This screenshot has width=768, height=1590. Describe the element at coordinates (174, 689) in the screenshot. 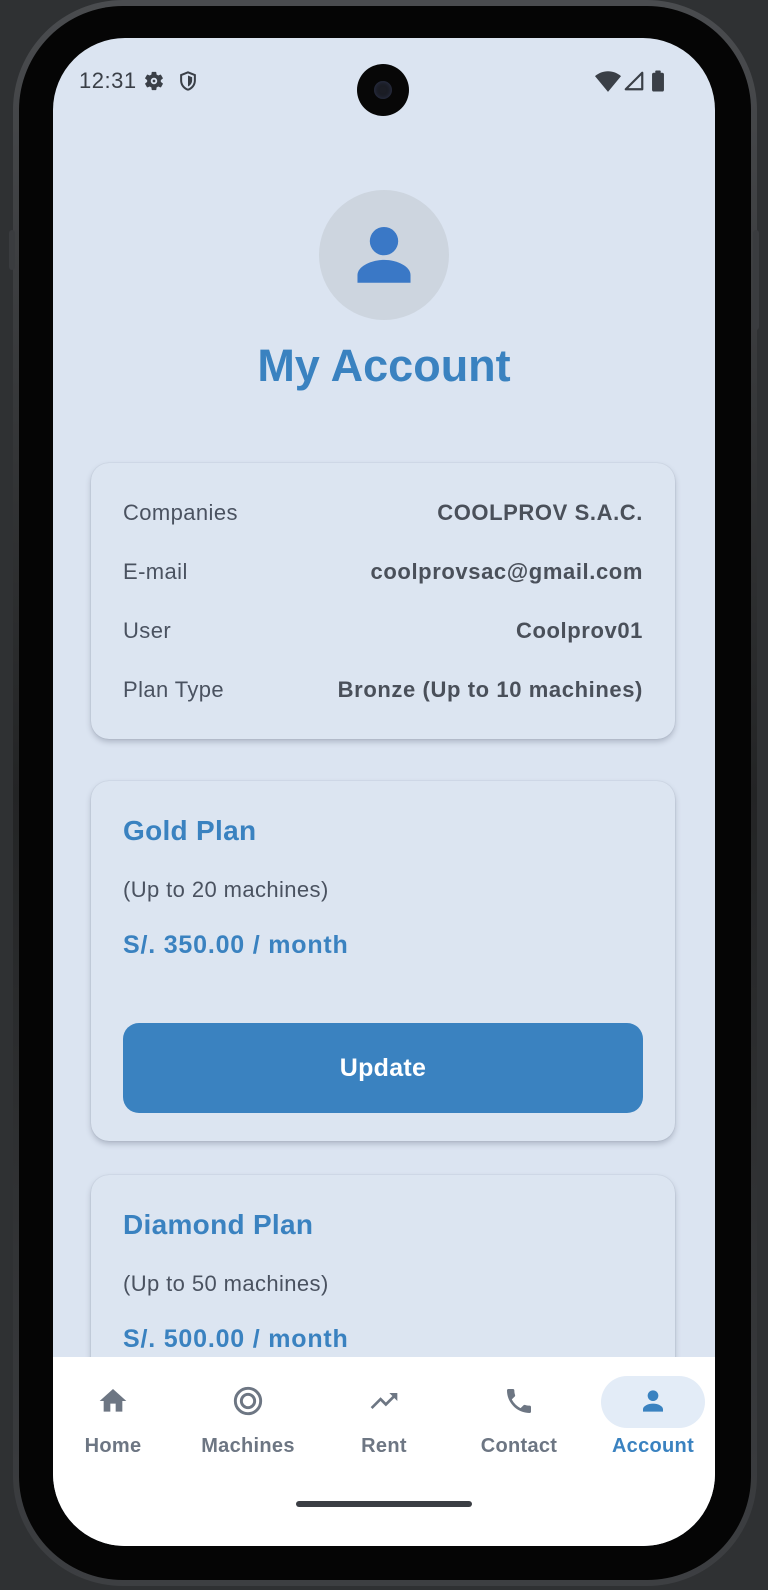

I see `info-label: Plan Type` at that location.